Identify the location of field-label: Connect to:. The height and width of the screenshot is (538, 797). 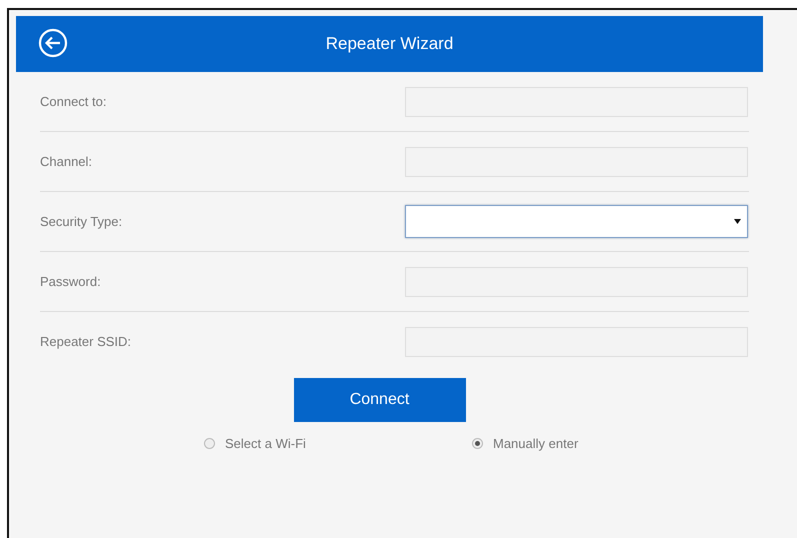
(74, 101).